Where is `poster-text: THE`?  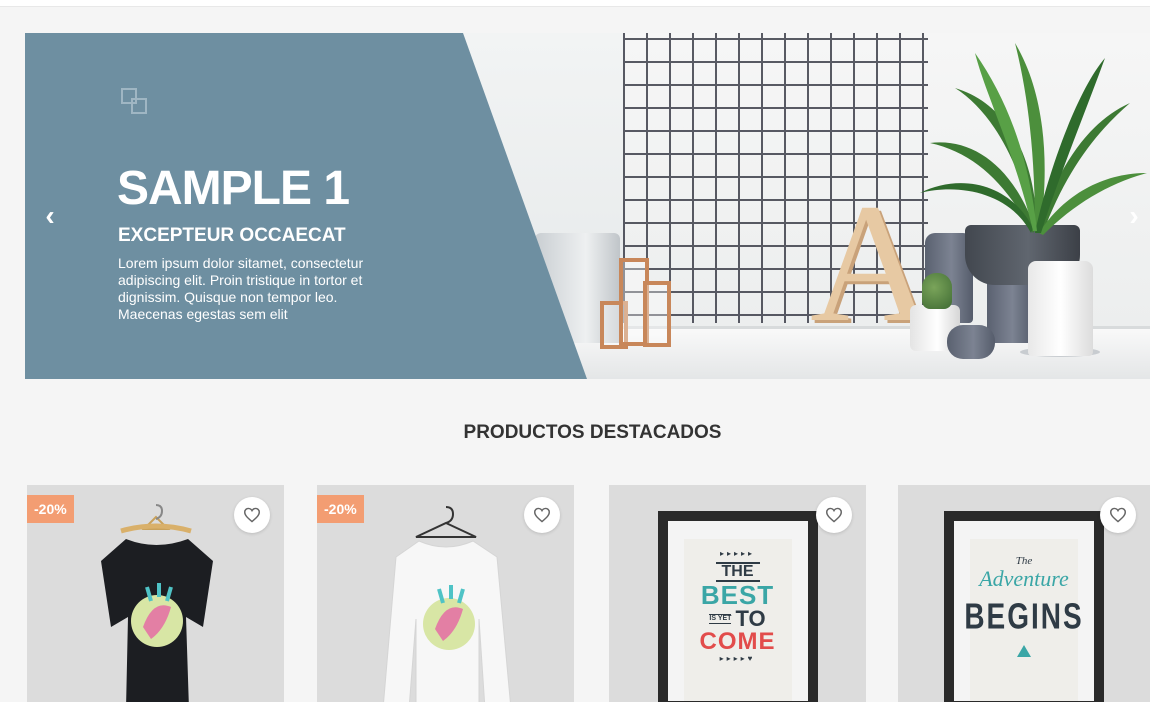 poster-text: THE is located at coordinates (737, 572).